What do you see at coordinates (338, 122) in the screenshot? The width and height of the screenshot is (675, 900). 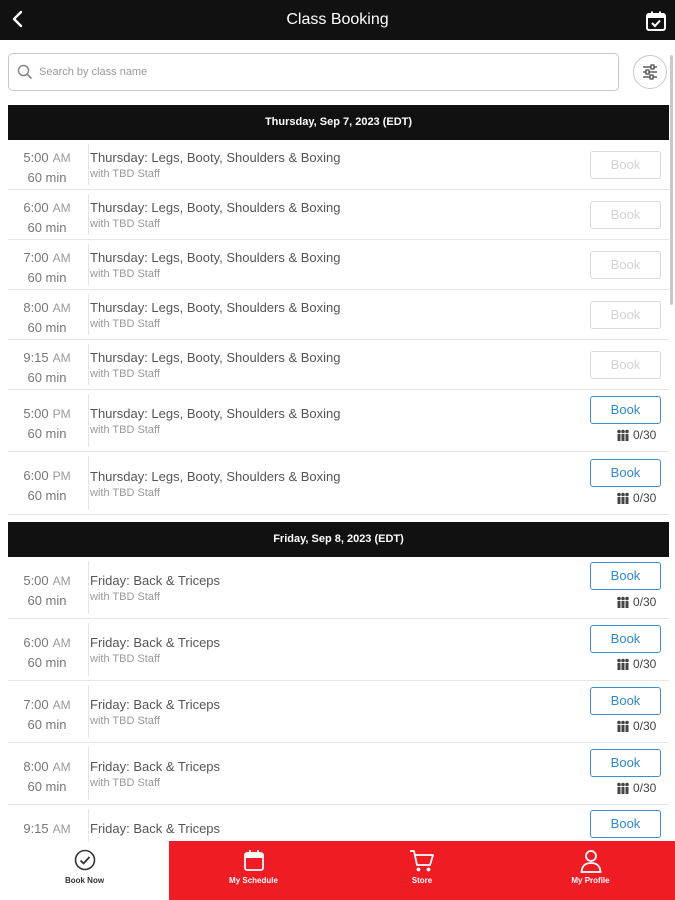 I see `day-header: Thursday, Sep 7, 2023 (EDT)` at bounding box center [338, 122].